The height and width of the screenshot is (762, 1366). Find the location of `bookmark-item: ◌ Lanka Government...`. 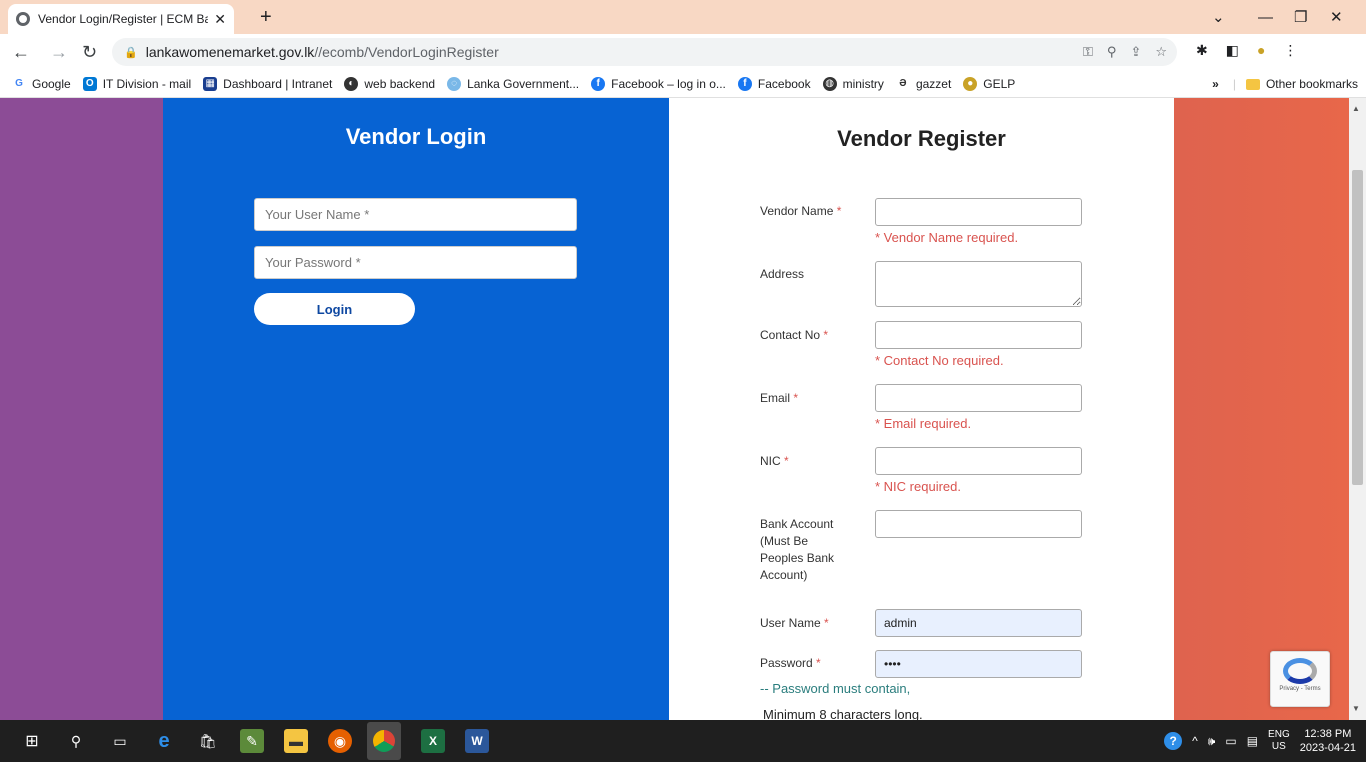

bookmark-item: ◌ Lanka Government... is located at coordinates (513, 83).